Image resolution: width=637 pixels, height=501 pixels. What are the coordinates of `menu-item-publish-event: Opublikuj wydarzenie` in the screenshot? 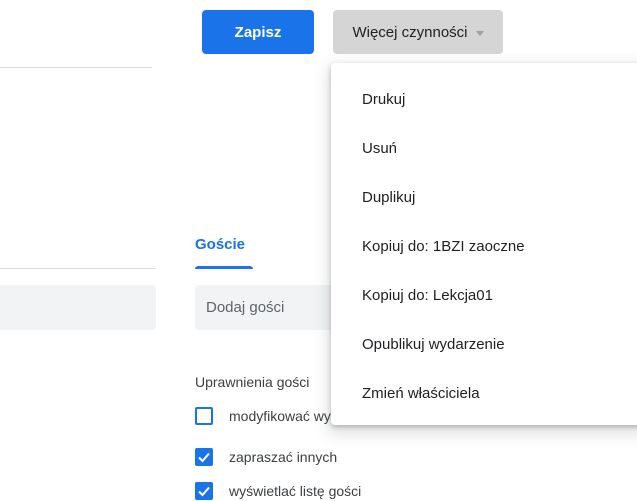 It's located at (484, 344).